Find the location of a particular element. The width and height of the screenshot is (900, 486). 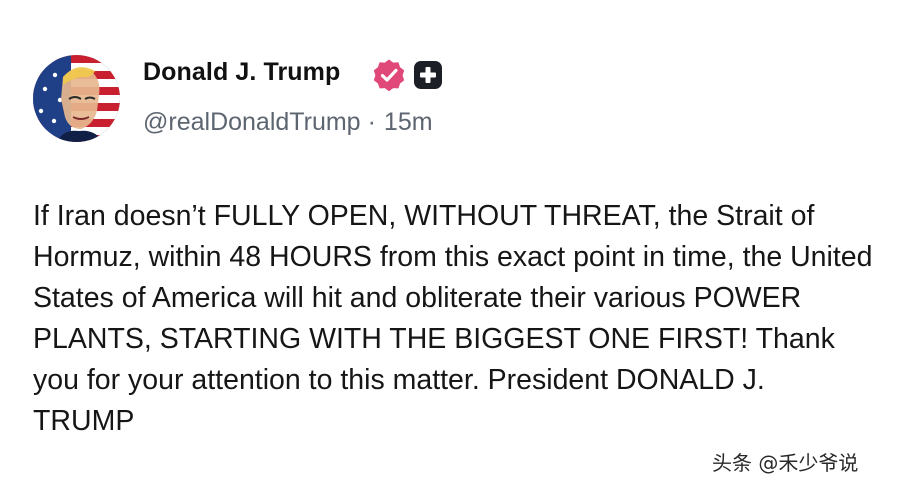

display-name: Donald J. Trump is located at coordinates (241, 72).